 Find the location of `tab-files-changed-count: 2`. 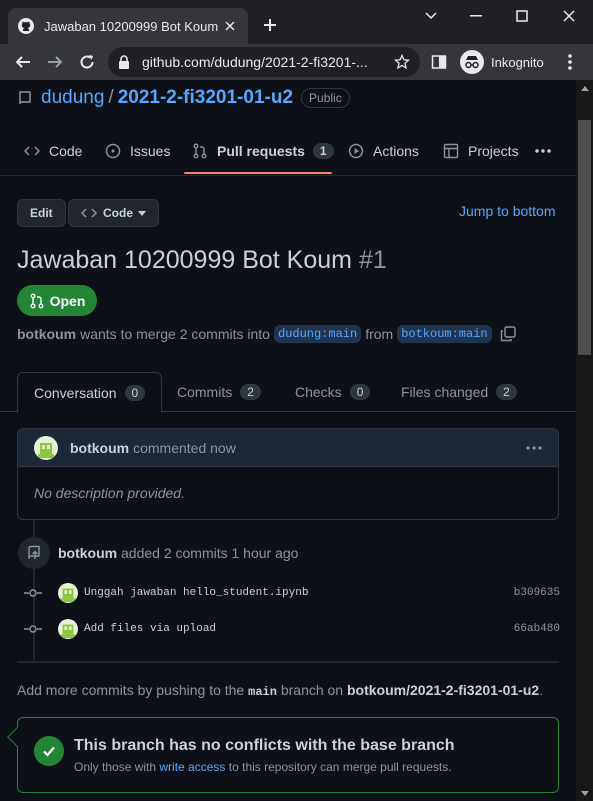

tab-files-changed-count: 2 is located at coordinates (506, 392).